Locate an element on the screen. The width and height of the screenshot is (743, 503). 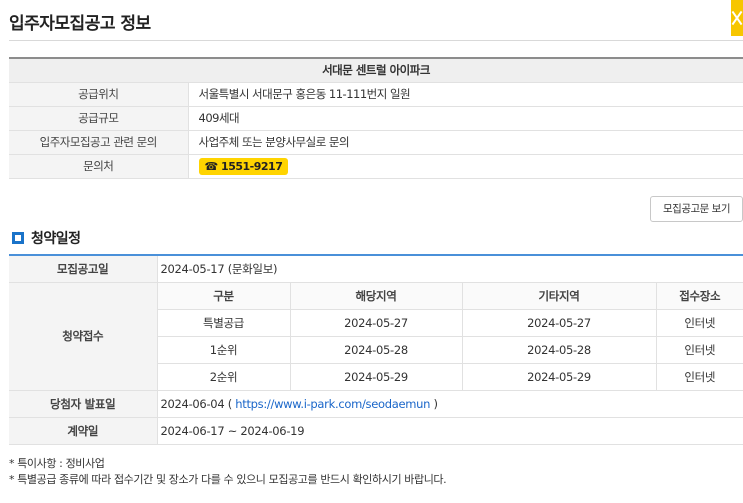
cell-other-date: 2024-05-27 is located at coordinates (559, 323).